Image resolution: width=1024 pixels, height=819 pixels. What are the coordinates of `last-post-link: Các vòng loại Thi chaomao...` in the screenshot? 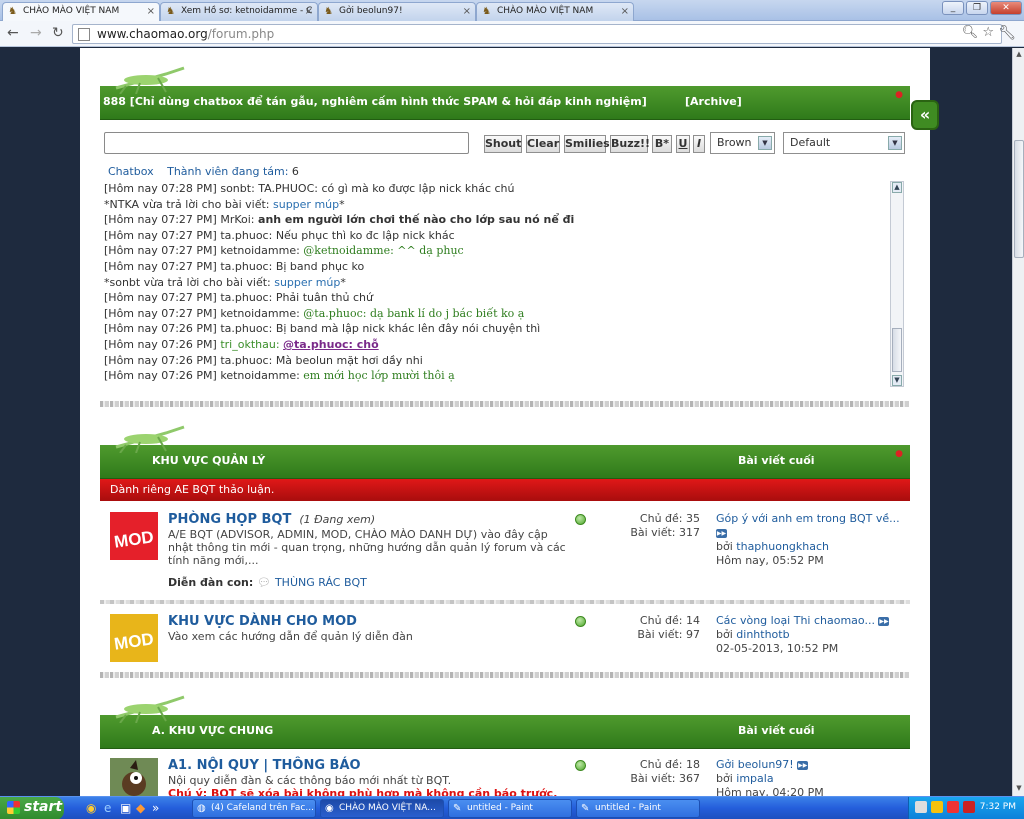 It's located at (795, 620).